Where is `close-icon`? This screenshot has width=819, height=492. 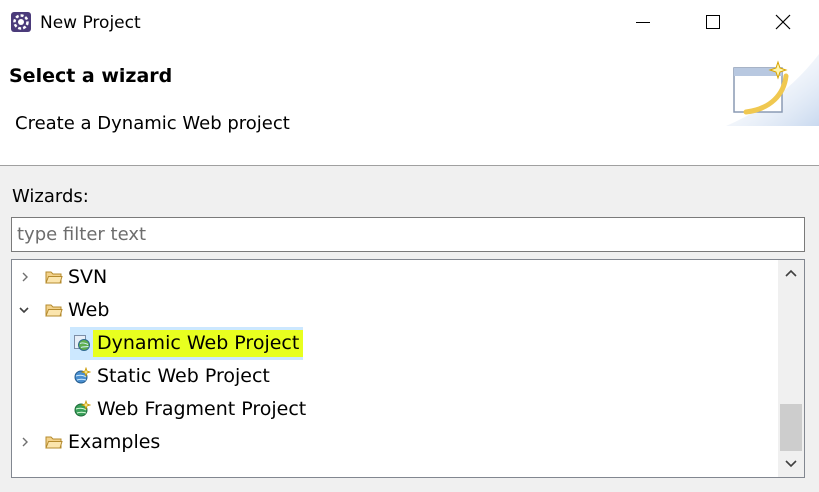 close-icon is located at coordinates (783, 22).